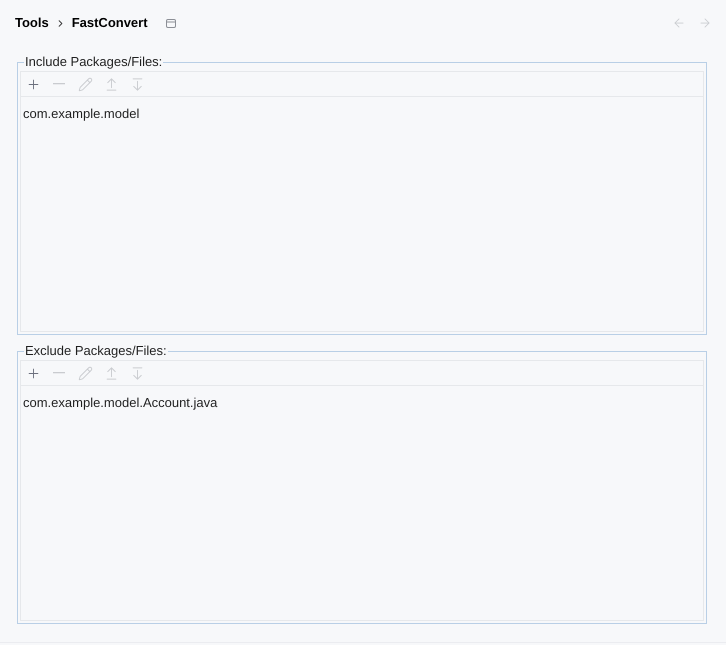 The width and height of the screenshot is (726, 645). What do you see at coordinates (679, 23) in the screenshot?
I see `arrow-left-icon` at bounding box center [679, 23].